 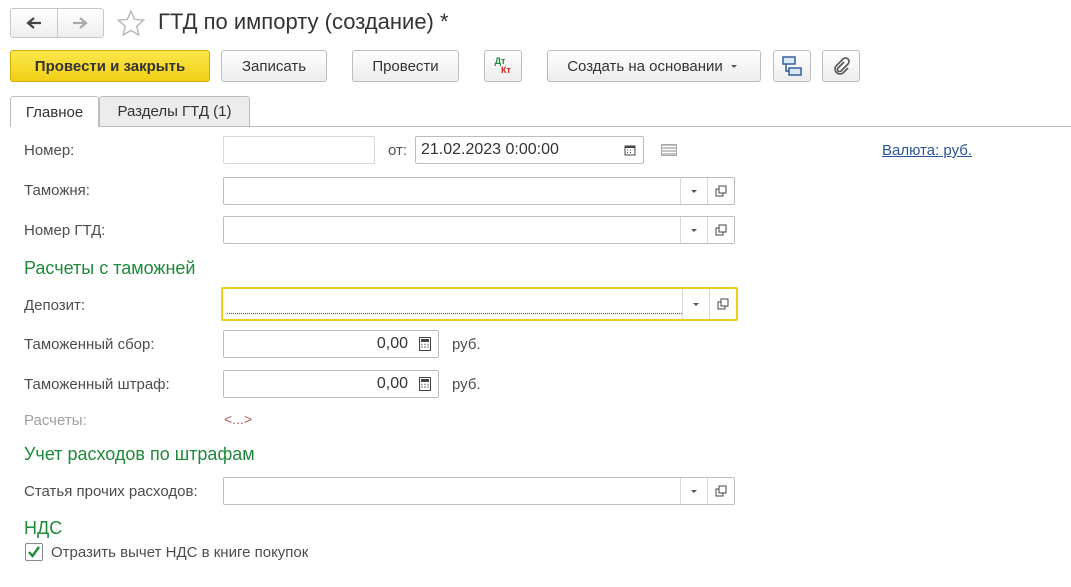 I want to click on customs-fine-unit: руб., so click(x=466, y=384).